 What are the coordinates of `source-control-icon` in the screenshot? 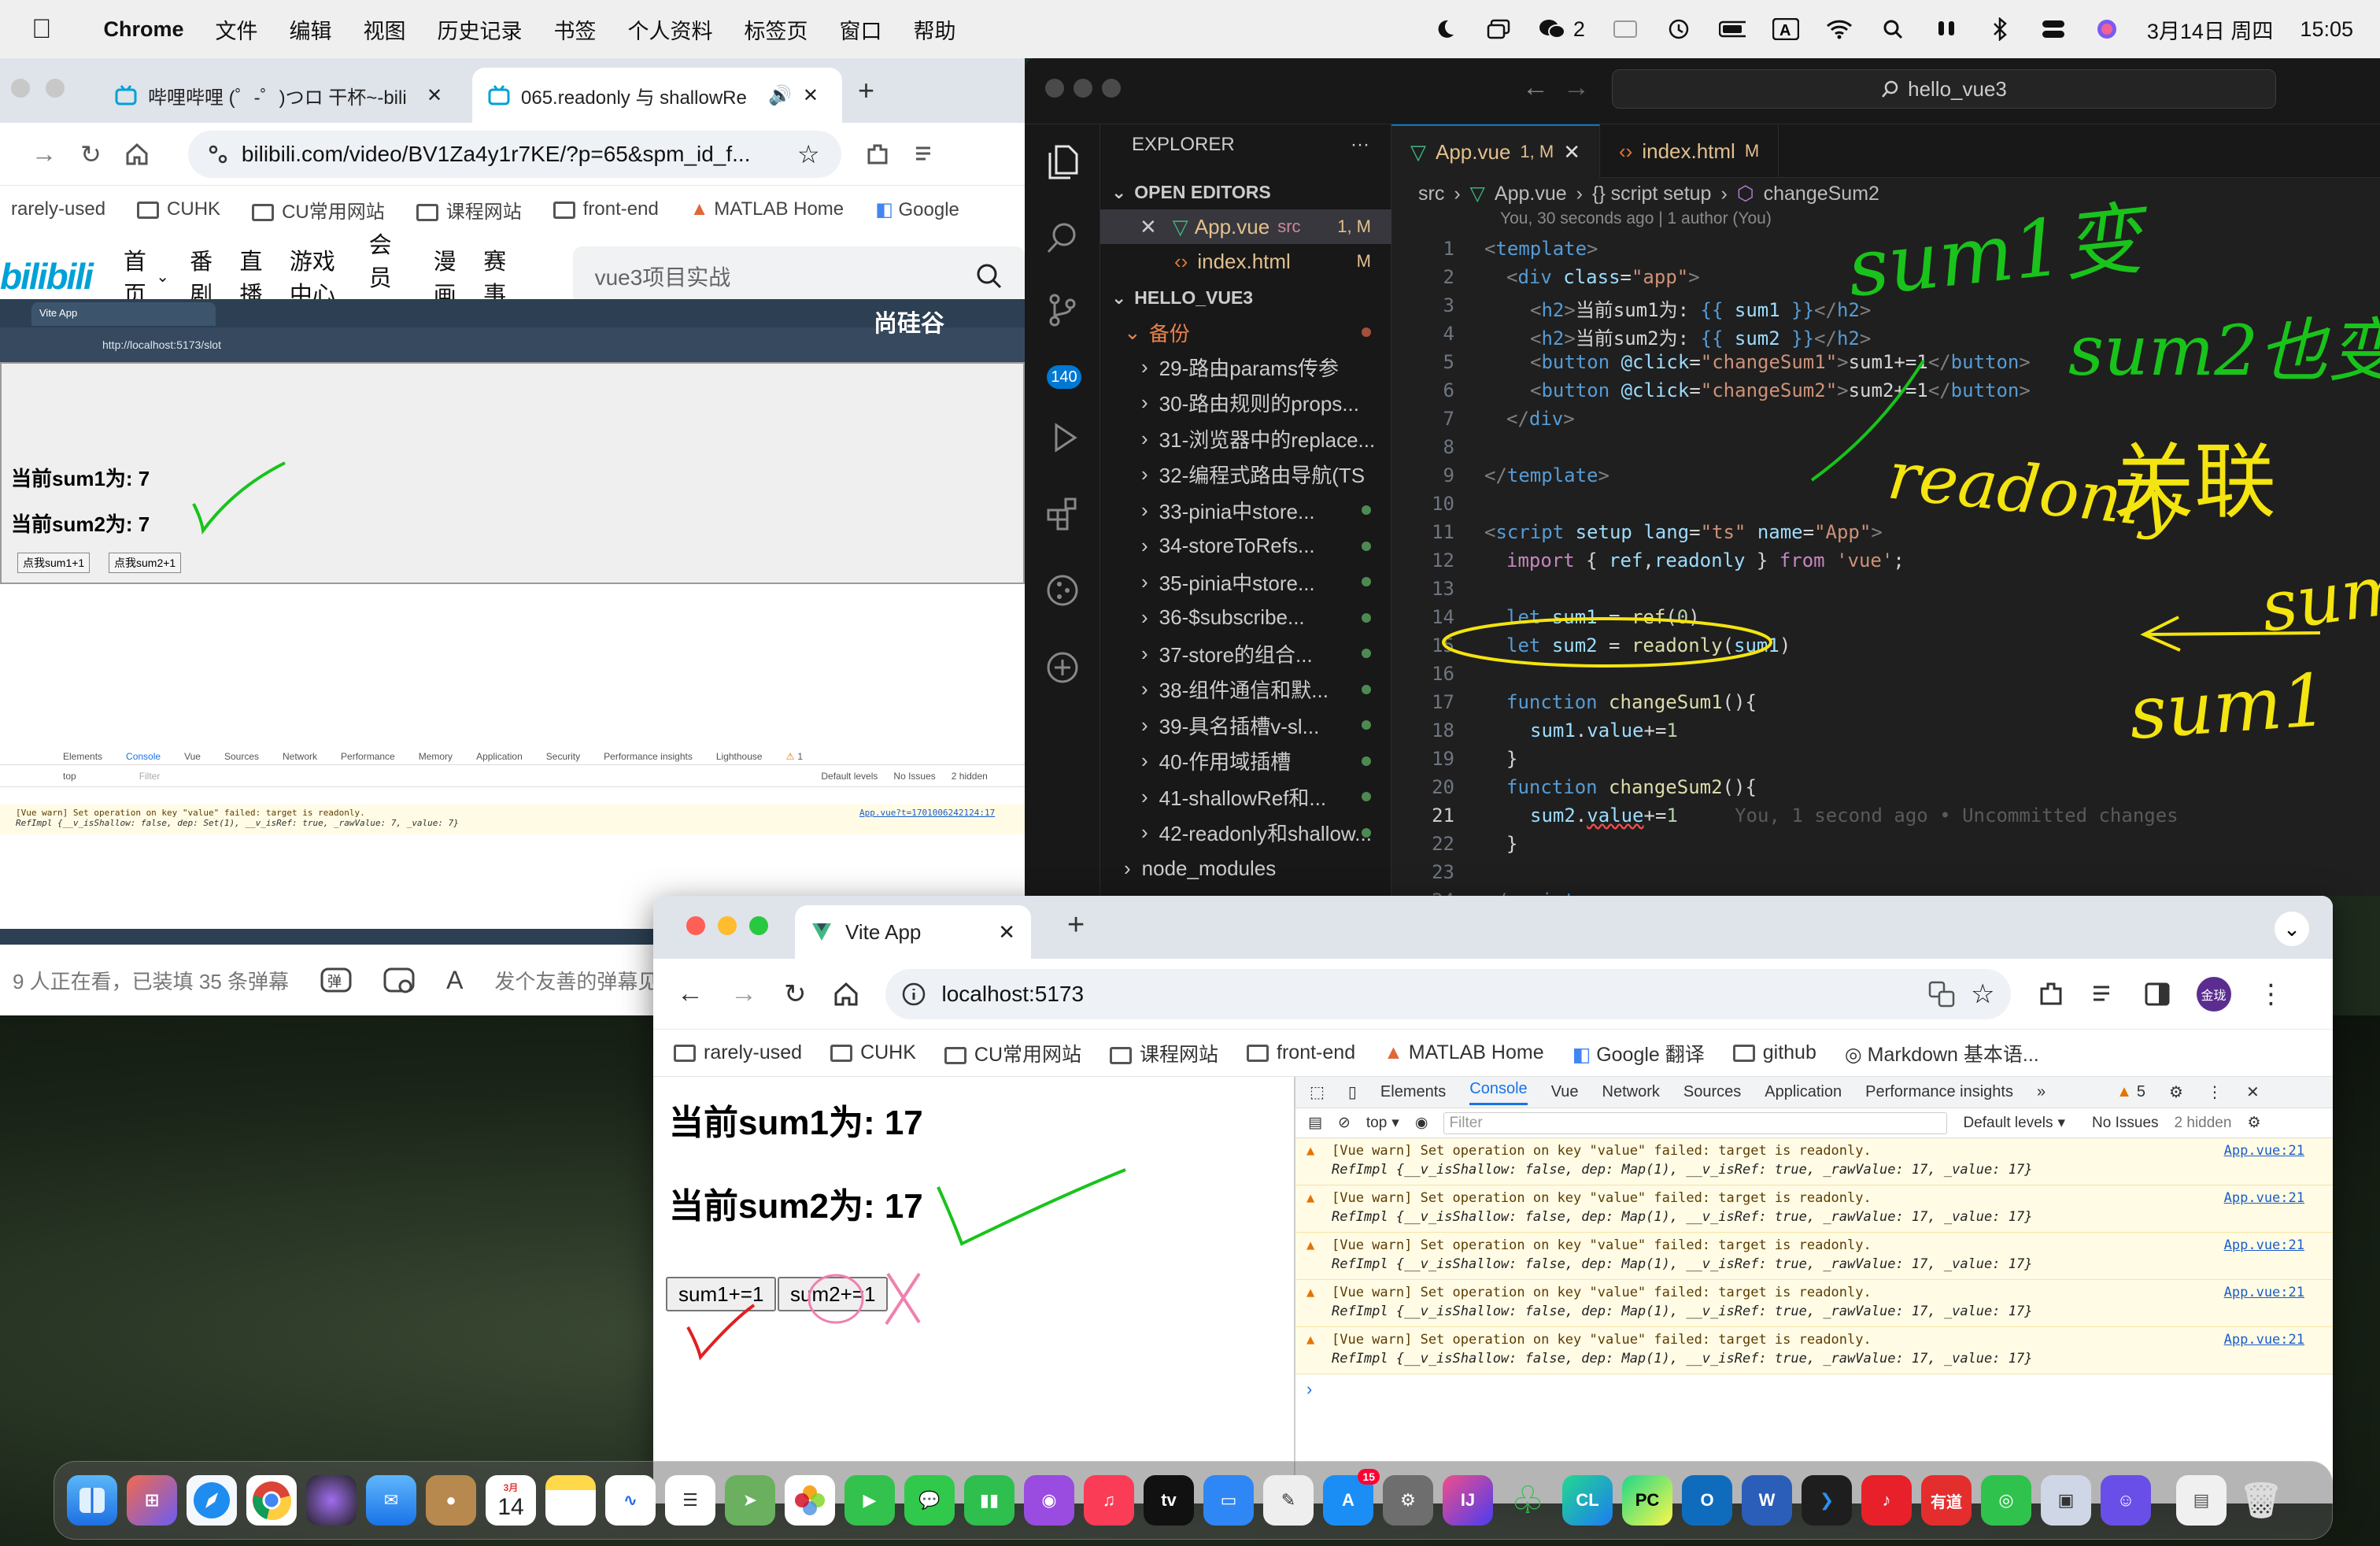 It's located at (1062, 311).